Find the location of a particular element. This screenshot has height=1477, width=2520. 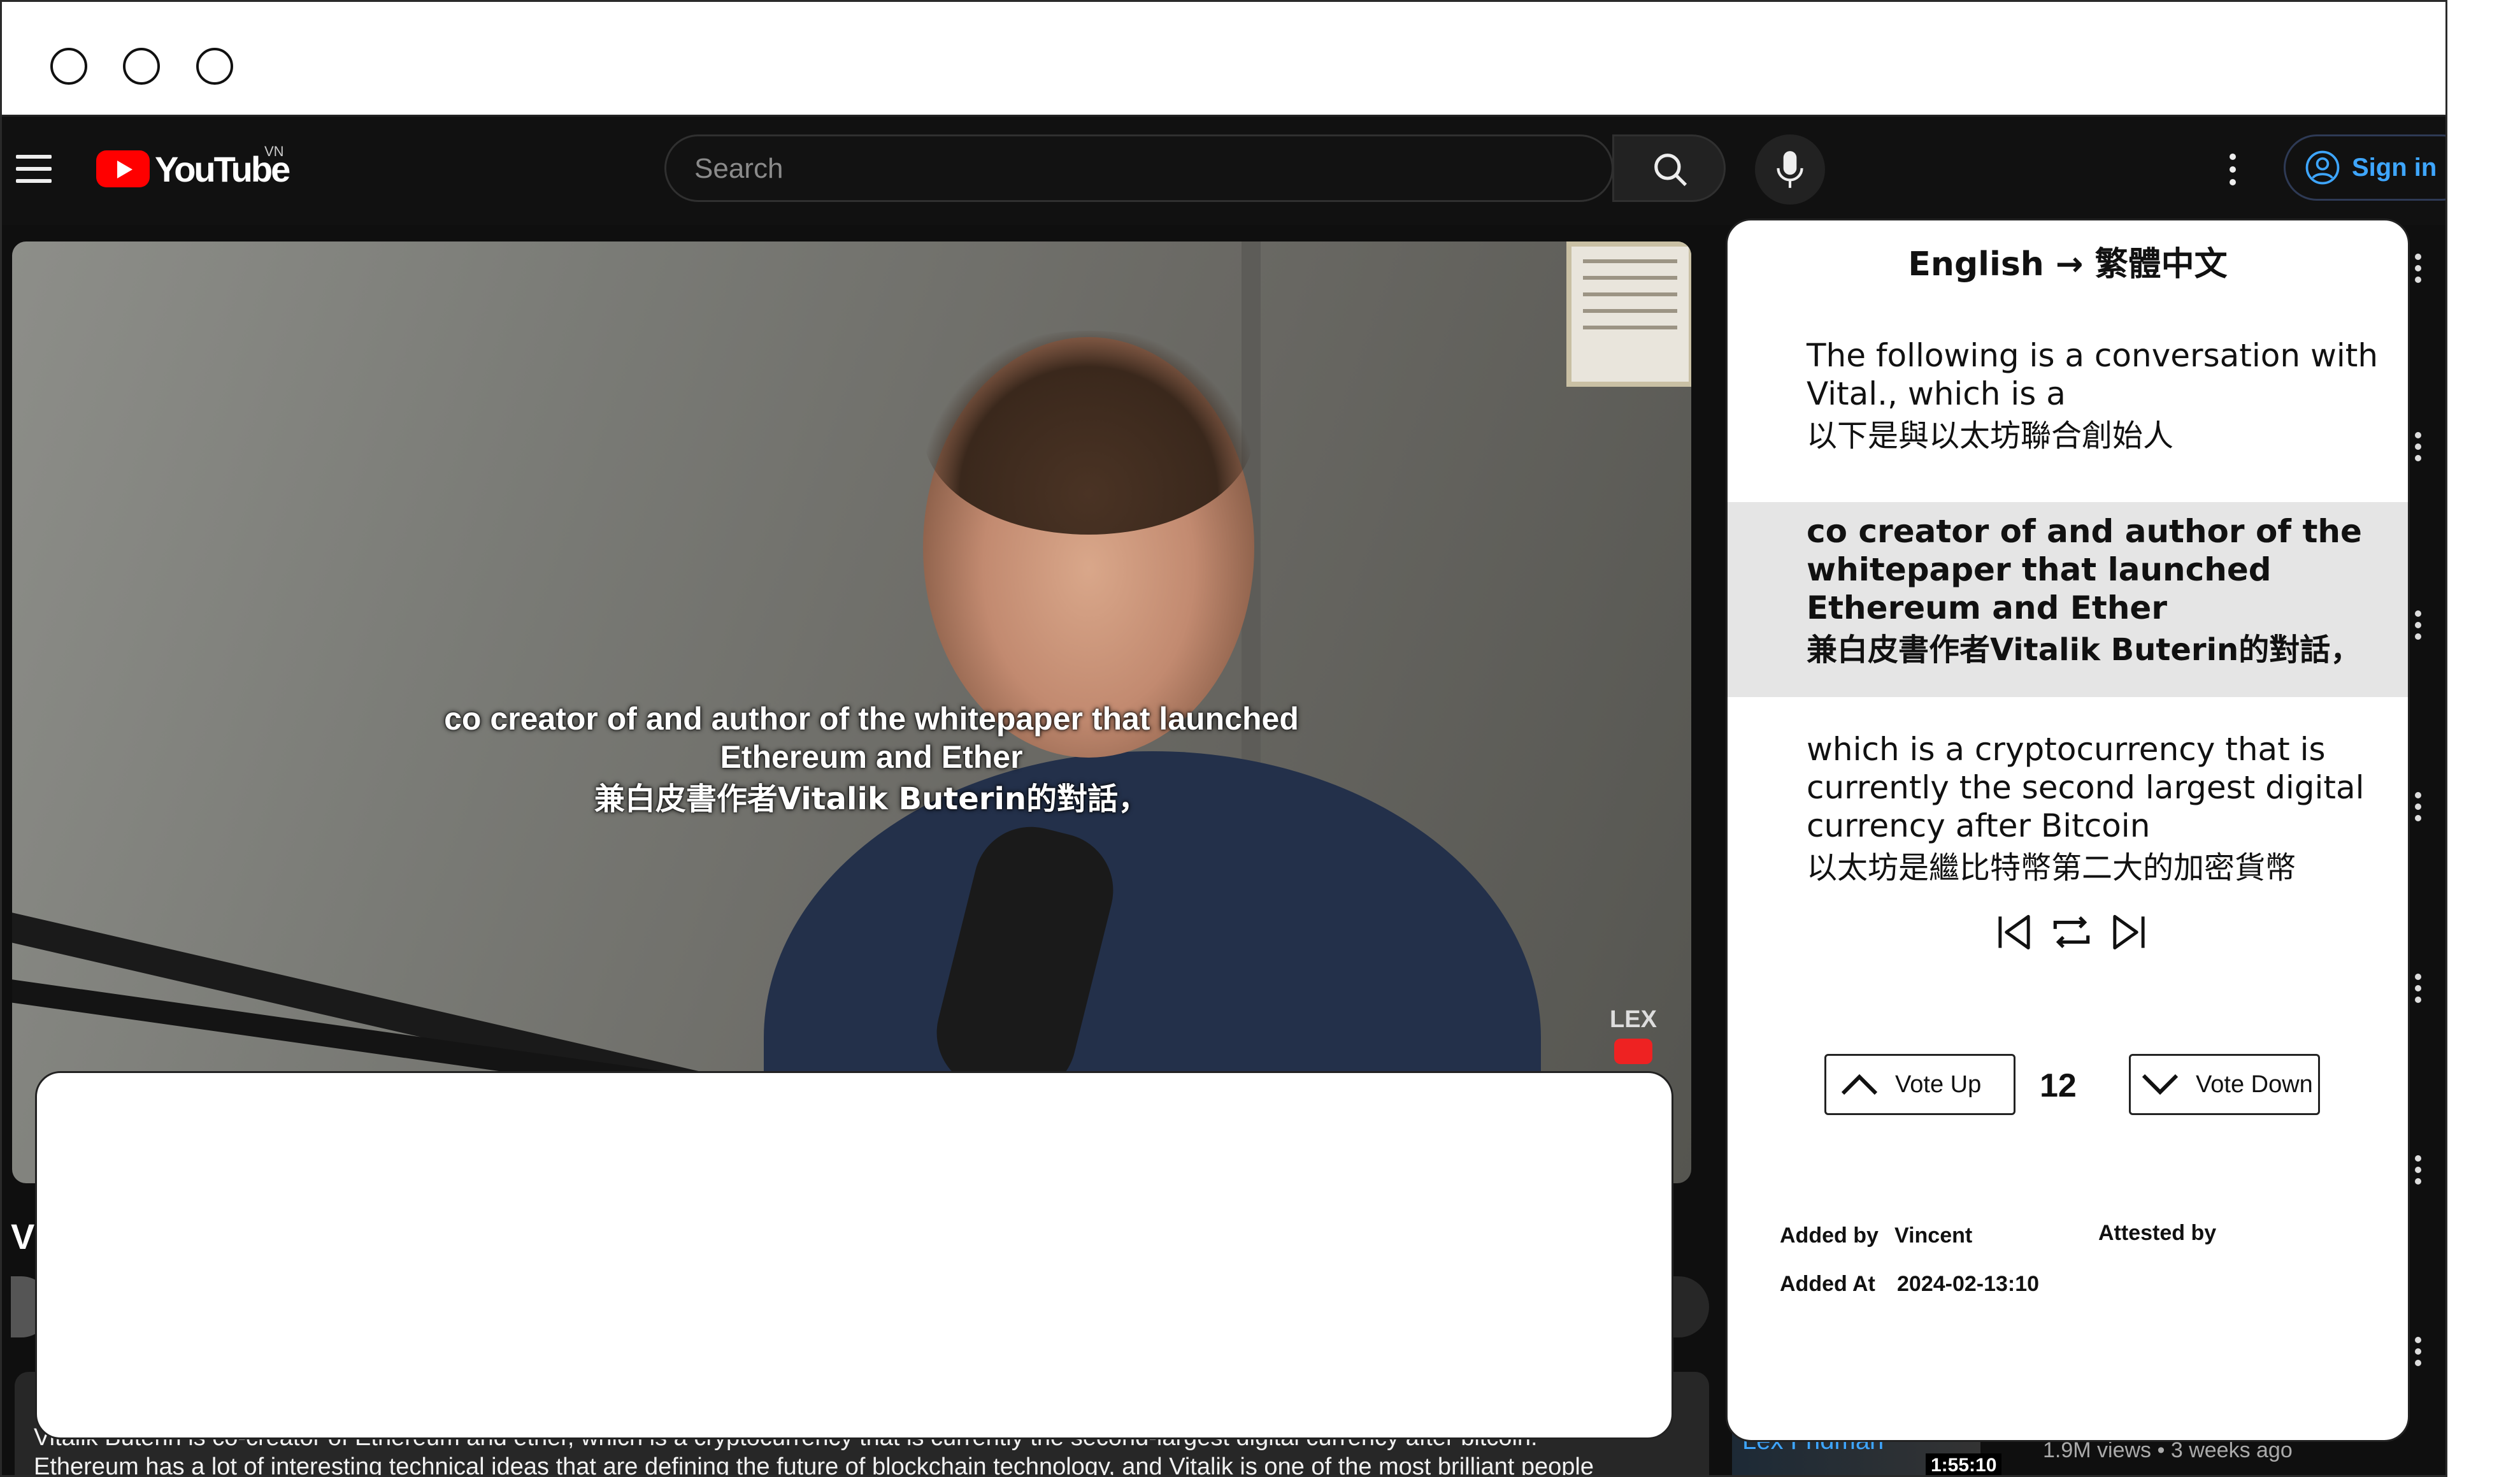

video-title: V is located at coordinates (23, 1236).